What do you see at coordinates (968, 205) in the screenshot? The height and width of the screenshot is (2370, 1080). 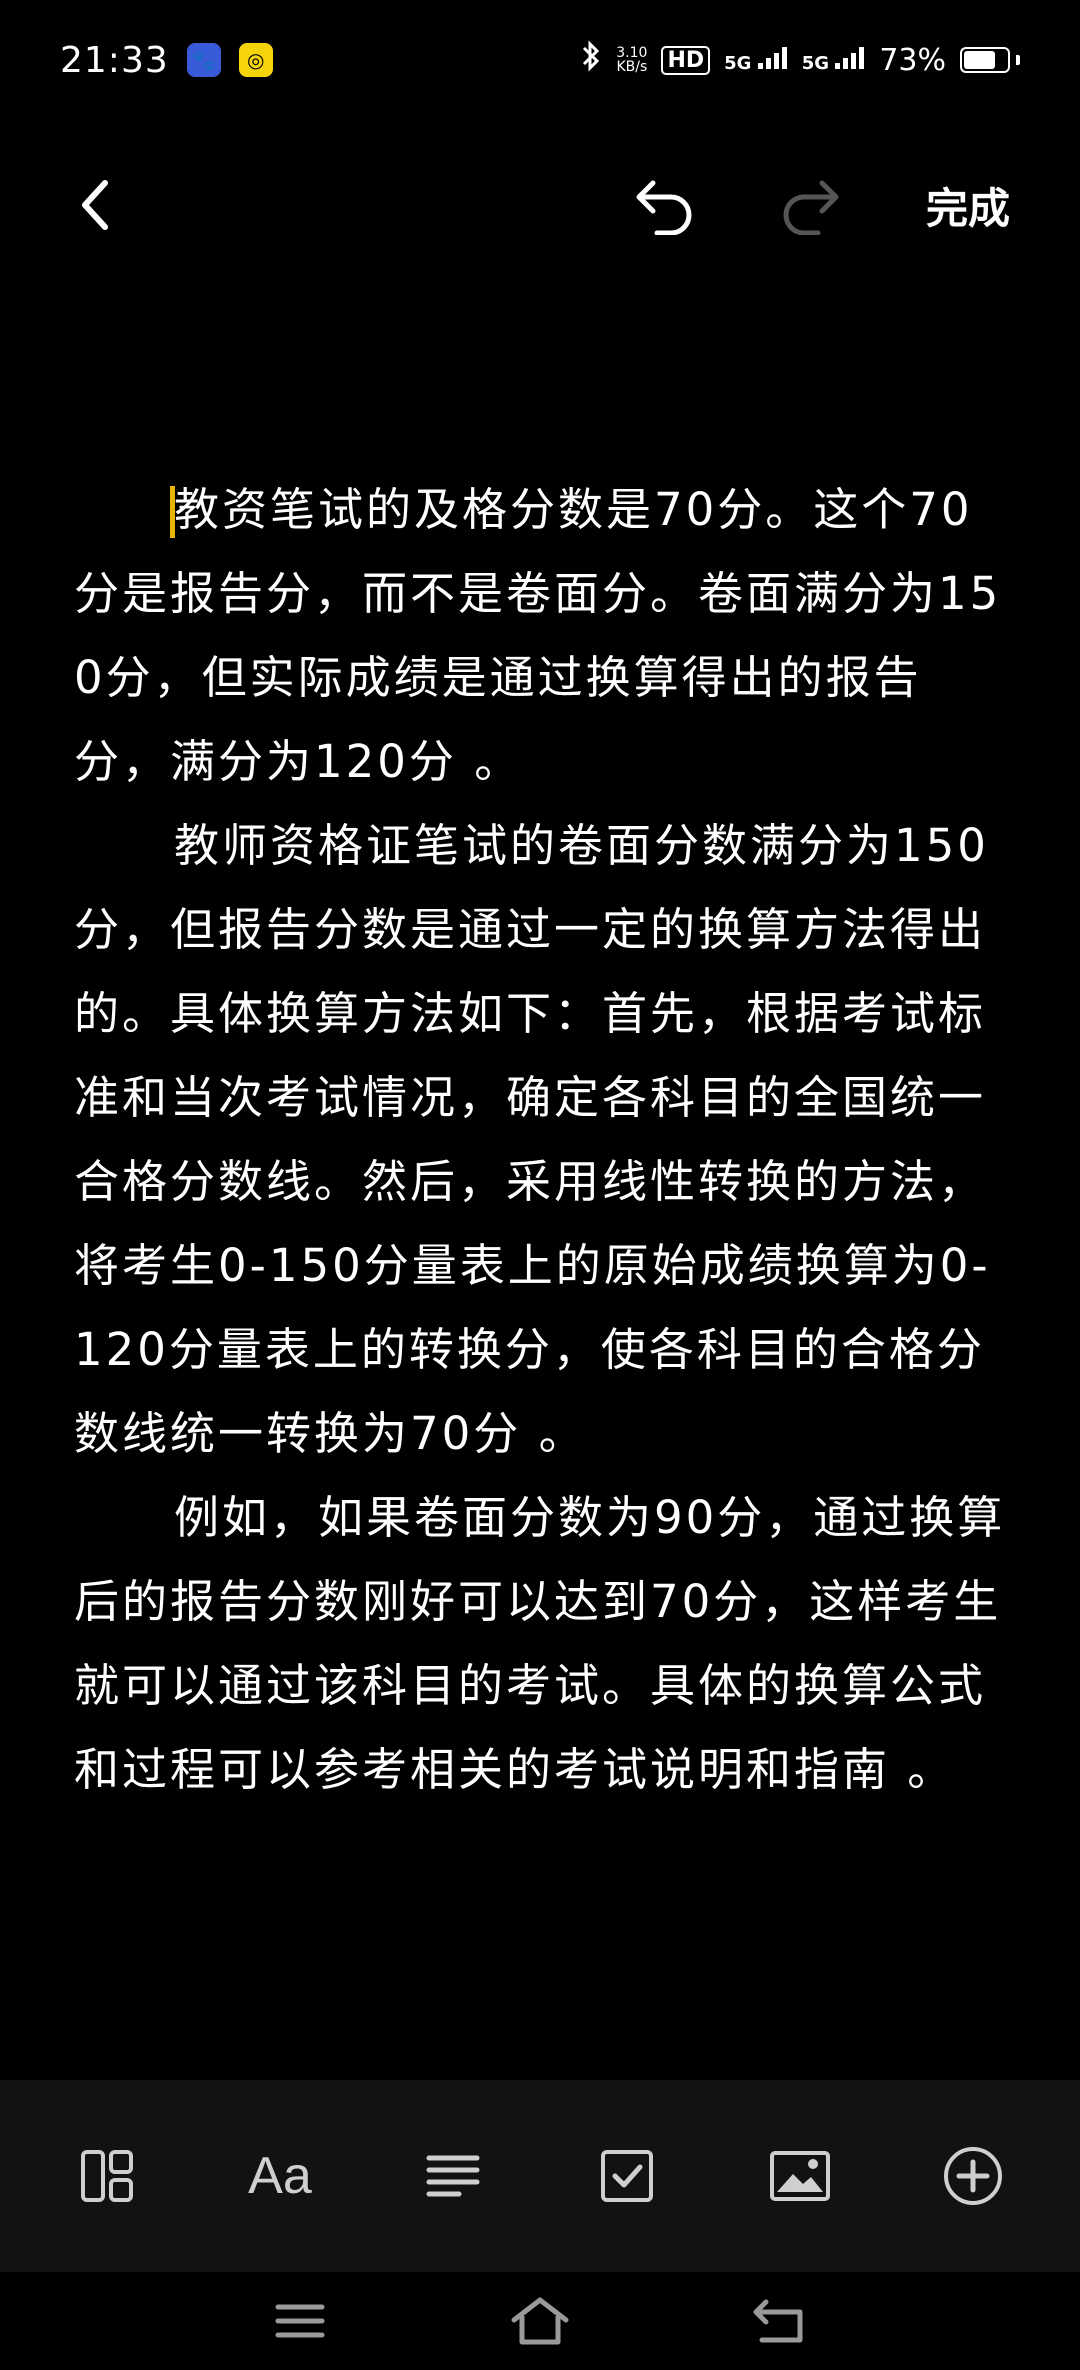 I see `done-button: 完成` at bounding box center [968, 205].